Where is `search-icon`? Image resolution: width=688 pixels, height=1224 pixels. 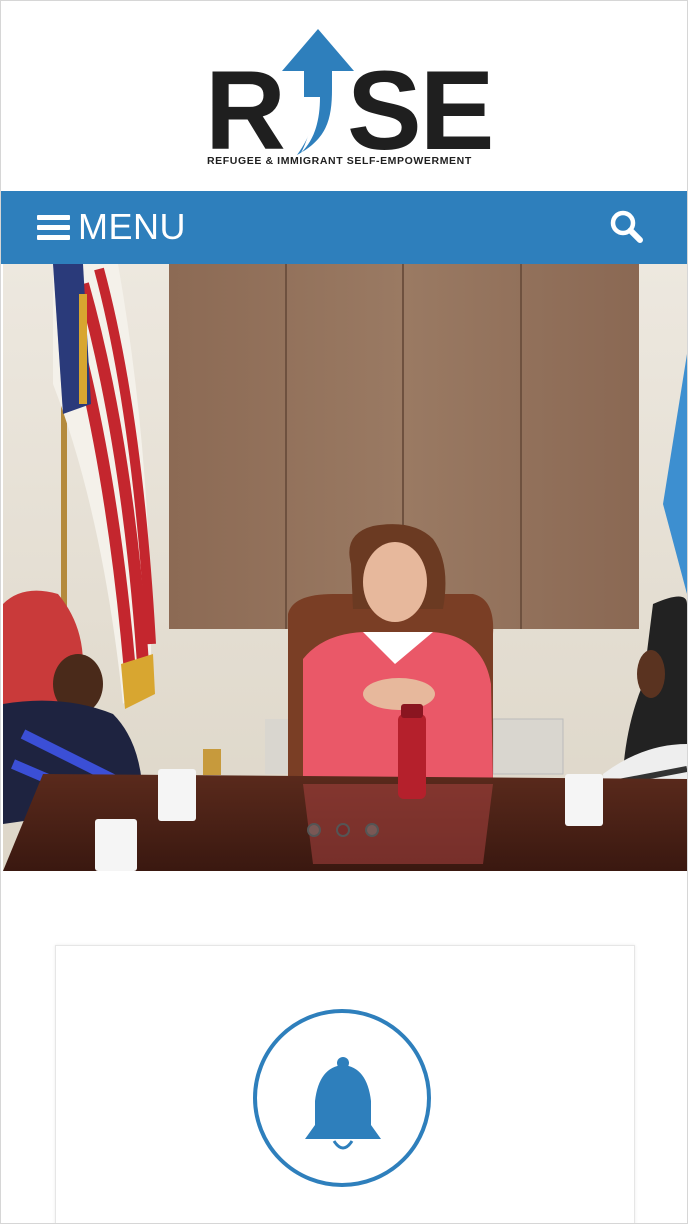
search-icon is located at coordinates (627, 227).